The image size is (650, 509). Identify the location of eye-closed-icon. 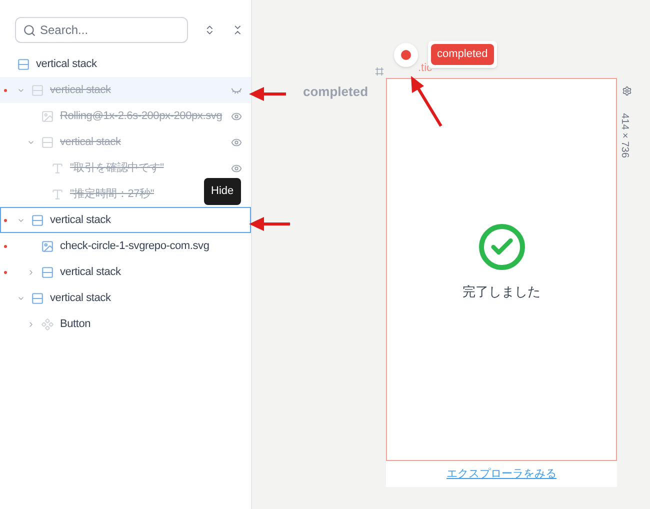
(236, 90).